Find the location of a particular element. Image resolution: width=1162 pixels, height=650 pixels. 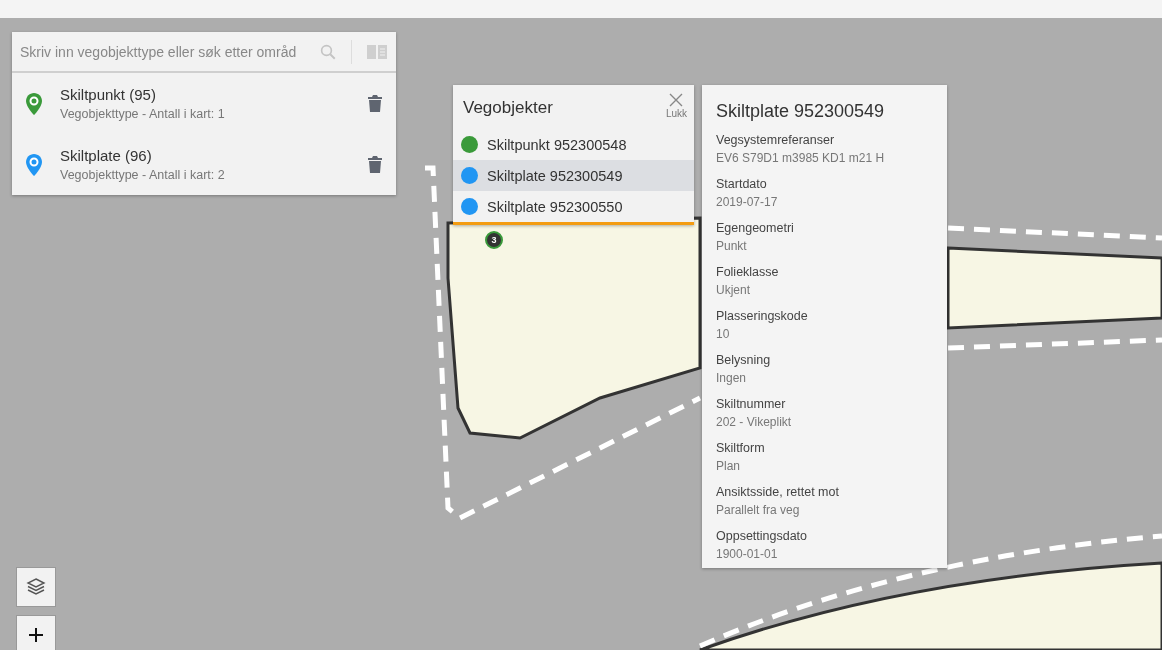

layer-name: Skiltplate (96) is located at coordinates (106, 155).